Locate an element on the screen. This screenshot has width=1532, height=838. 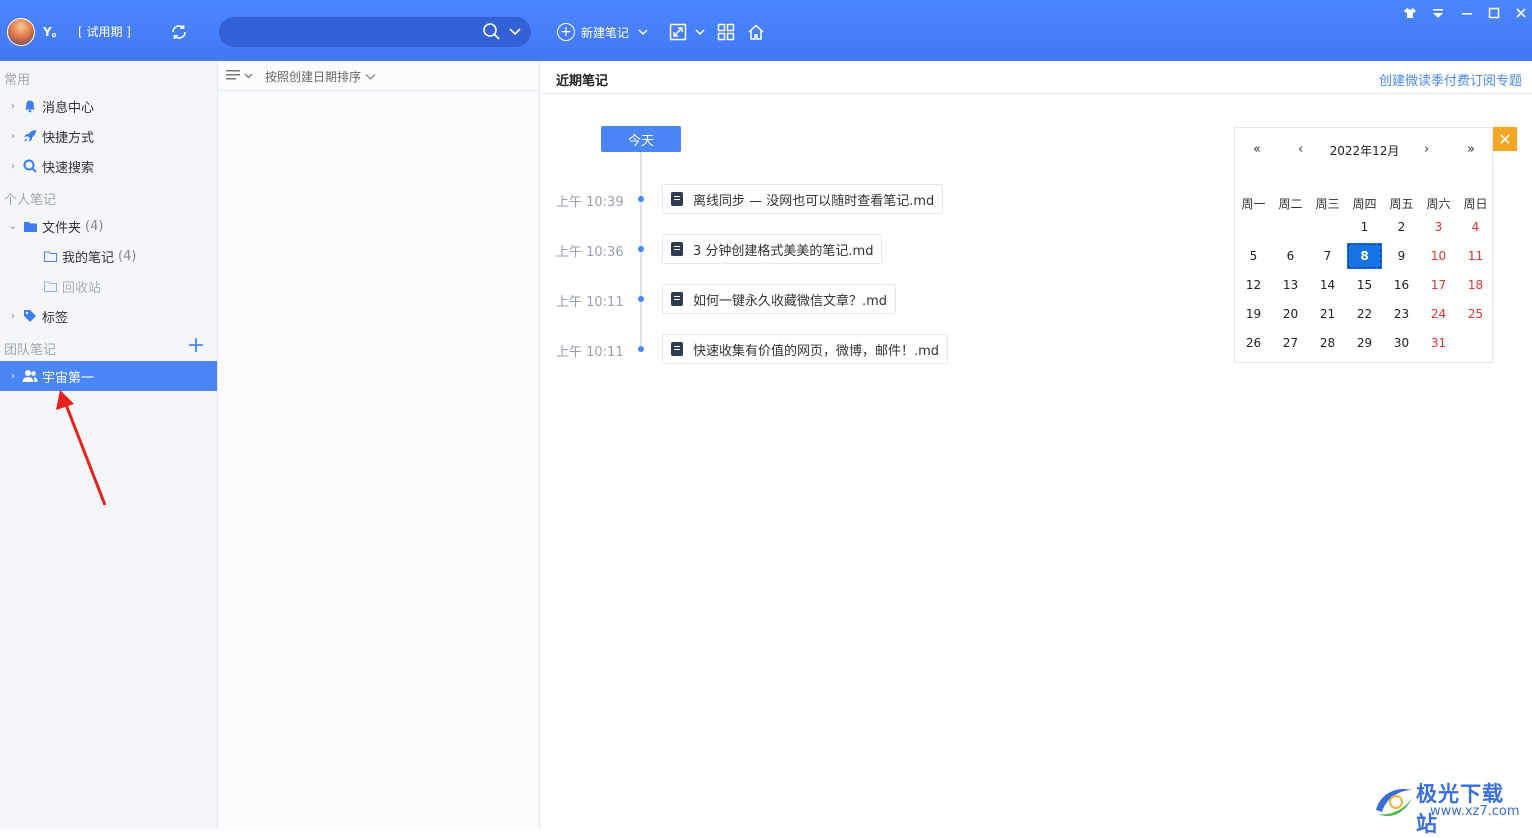
calendar-day: 24 is located at coordinates (1438, 314).